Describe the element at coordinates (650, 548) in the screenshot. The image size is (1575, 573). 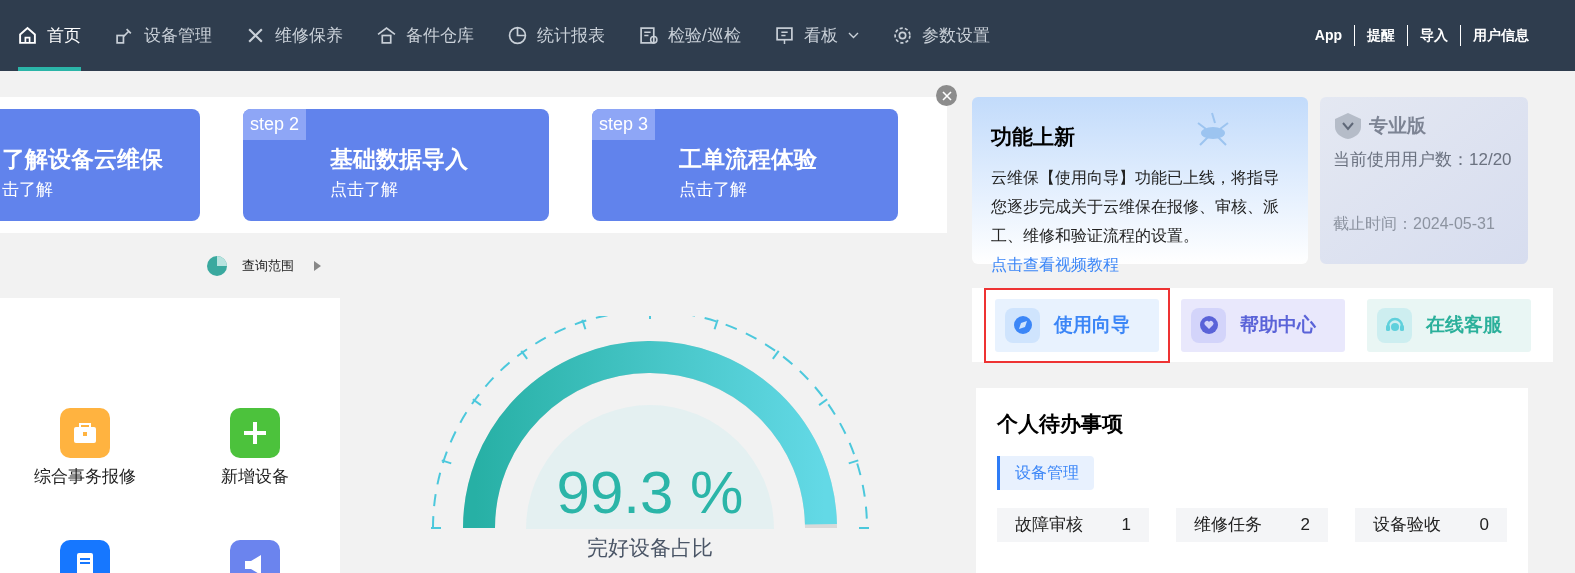
I see `gauge-label: 完好设备占比` at that location.